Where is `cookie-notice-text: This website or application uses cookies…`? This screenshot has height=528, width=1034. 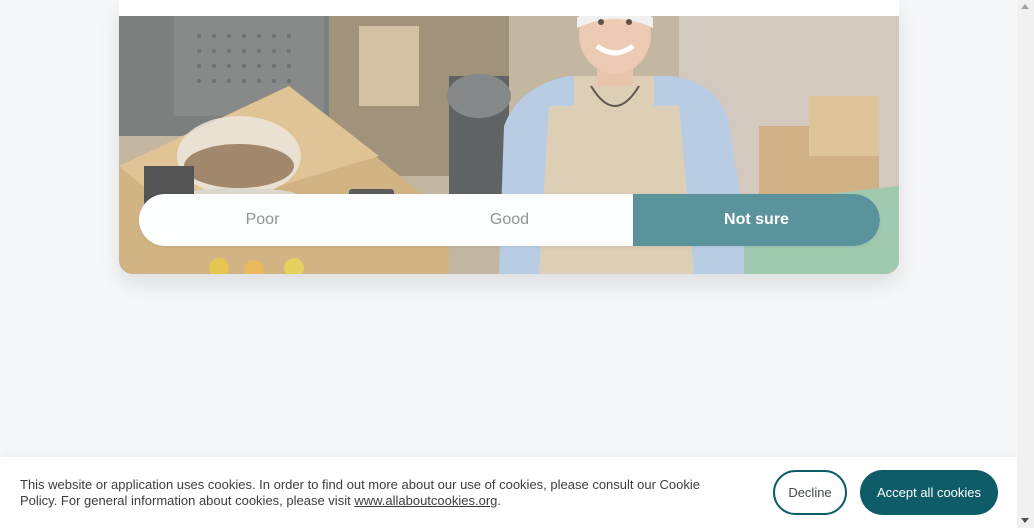
cookie-notice-text: This website or application uses cookies… is located at coordinates (380, 493).